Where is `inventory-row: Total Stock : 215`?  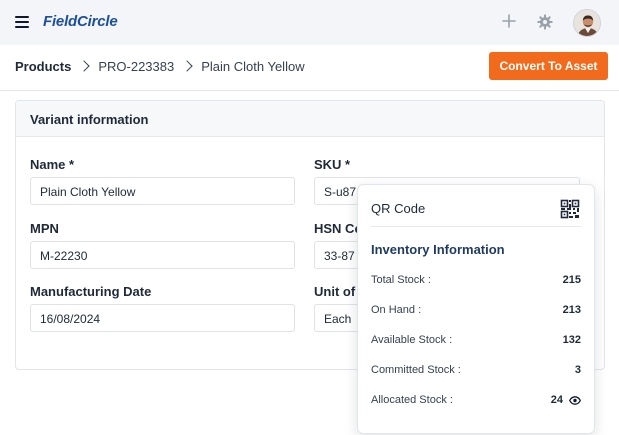
inventory-row: Total Stock : 215 is located at coordinates (476, 282).